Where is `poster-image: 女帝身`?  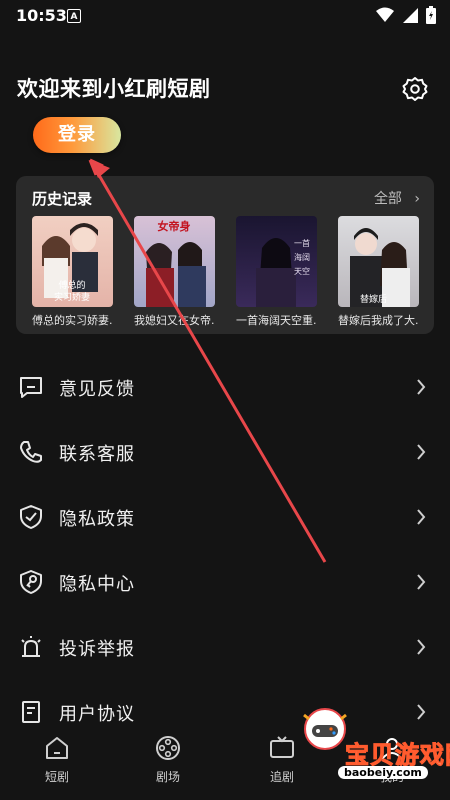 poster-image: 女帝身 is located at coordinates (174, 261).